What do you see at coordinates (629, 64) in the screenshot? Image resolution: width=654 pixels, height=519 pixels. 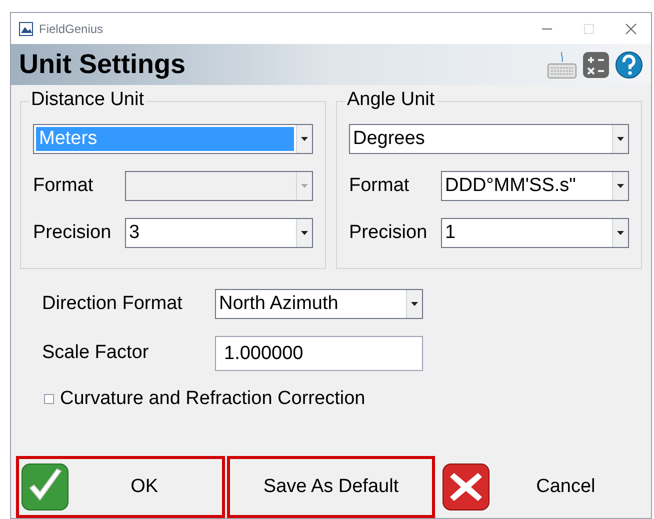 I see `help-icon` at bounding box center [629, 64].